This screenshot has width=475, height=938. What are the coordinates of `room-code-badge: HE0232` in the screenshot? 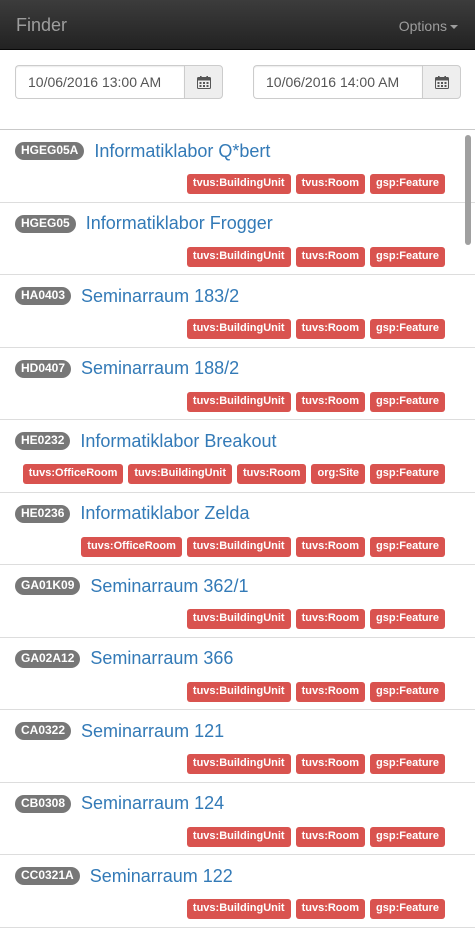 It's located at (43, 441).